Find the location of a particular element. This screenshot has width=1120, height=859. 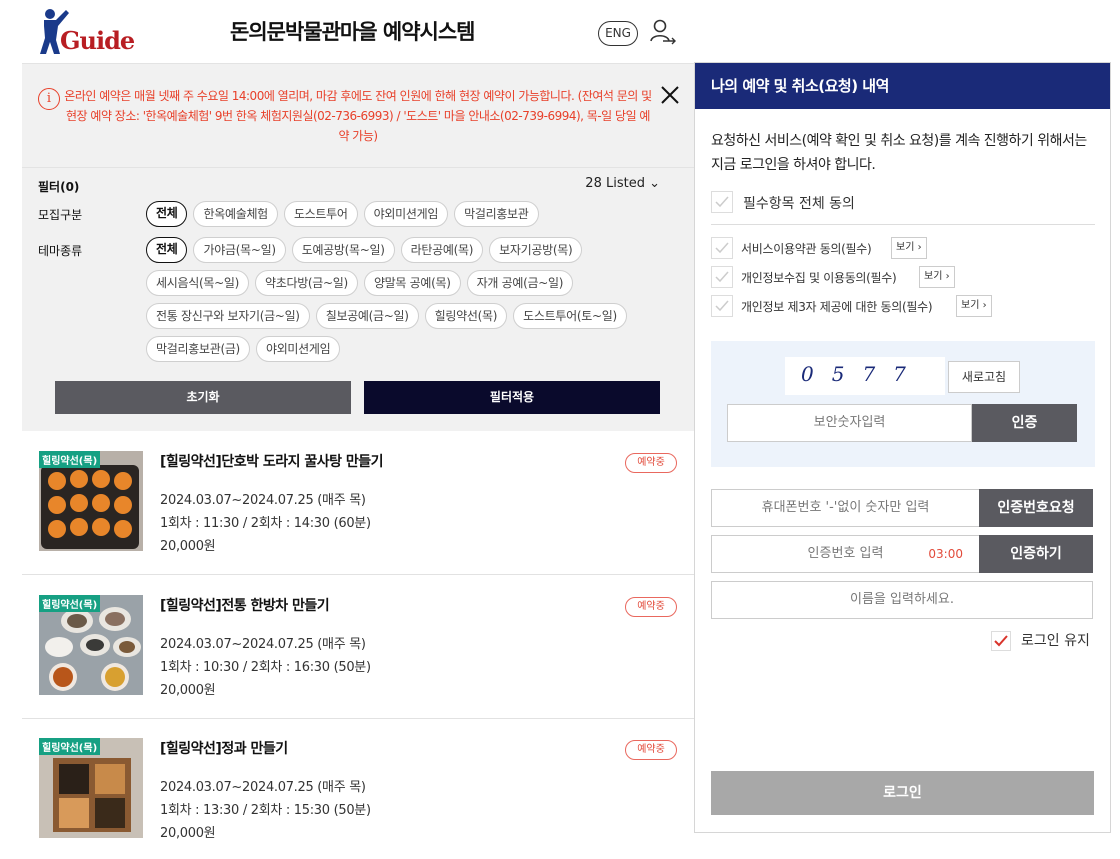

info-icon: i is located at coordinates (49, 99).